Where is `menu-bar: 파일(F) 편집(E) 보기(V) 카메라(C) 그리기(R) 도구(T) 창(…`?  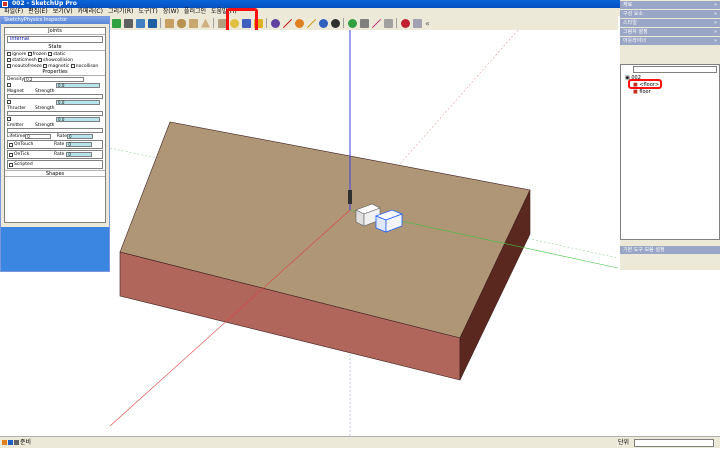
menu-bar: 파일(F) 편집(E) 보기(V) 카메라(C) 그리기(R) 도구(T) 창(… is located at coordinates (360, 12).